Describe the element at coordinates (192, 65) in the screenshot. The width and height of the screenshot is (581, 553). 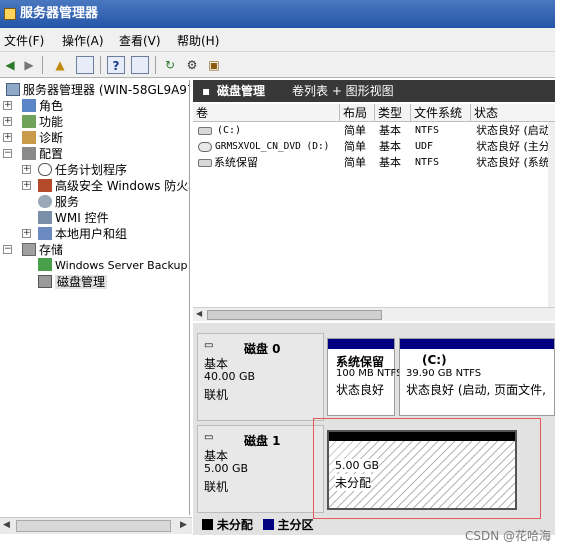
I see `disk-settings-icon: ⚙` at that location.